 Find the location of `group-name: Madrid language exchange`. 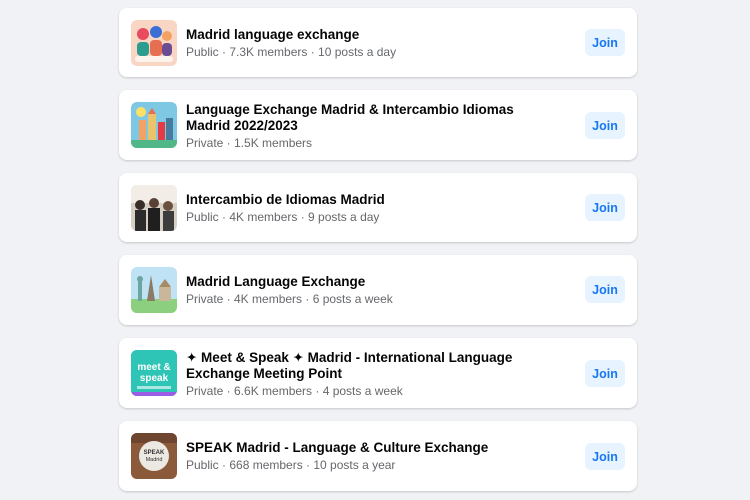

group-name: Madrid language exchange is located at coordinates (371, 35).